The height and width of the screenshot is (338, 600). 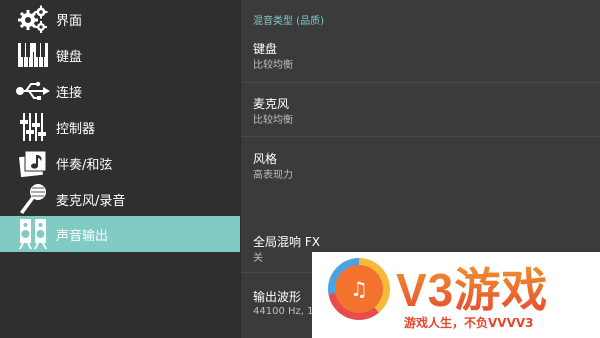 I want to click on speakers-icon, so click(x=33, y=234).